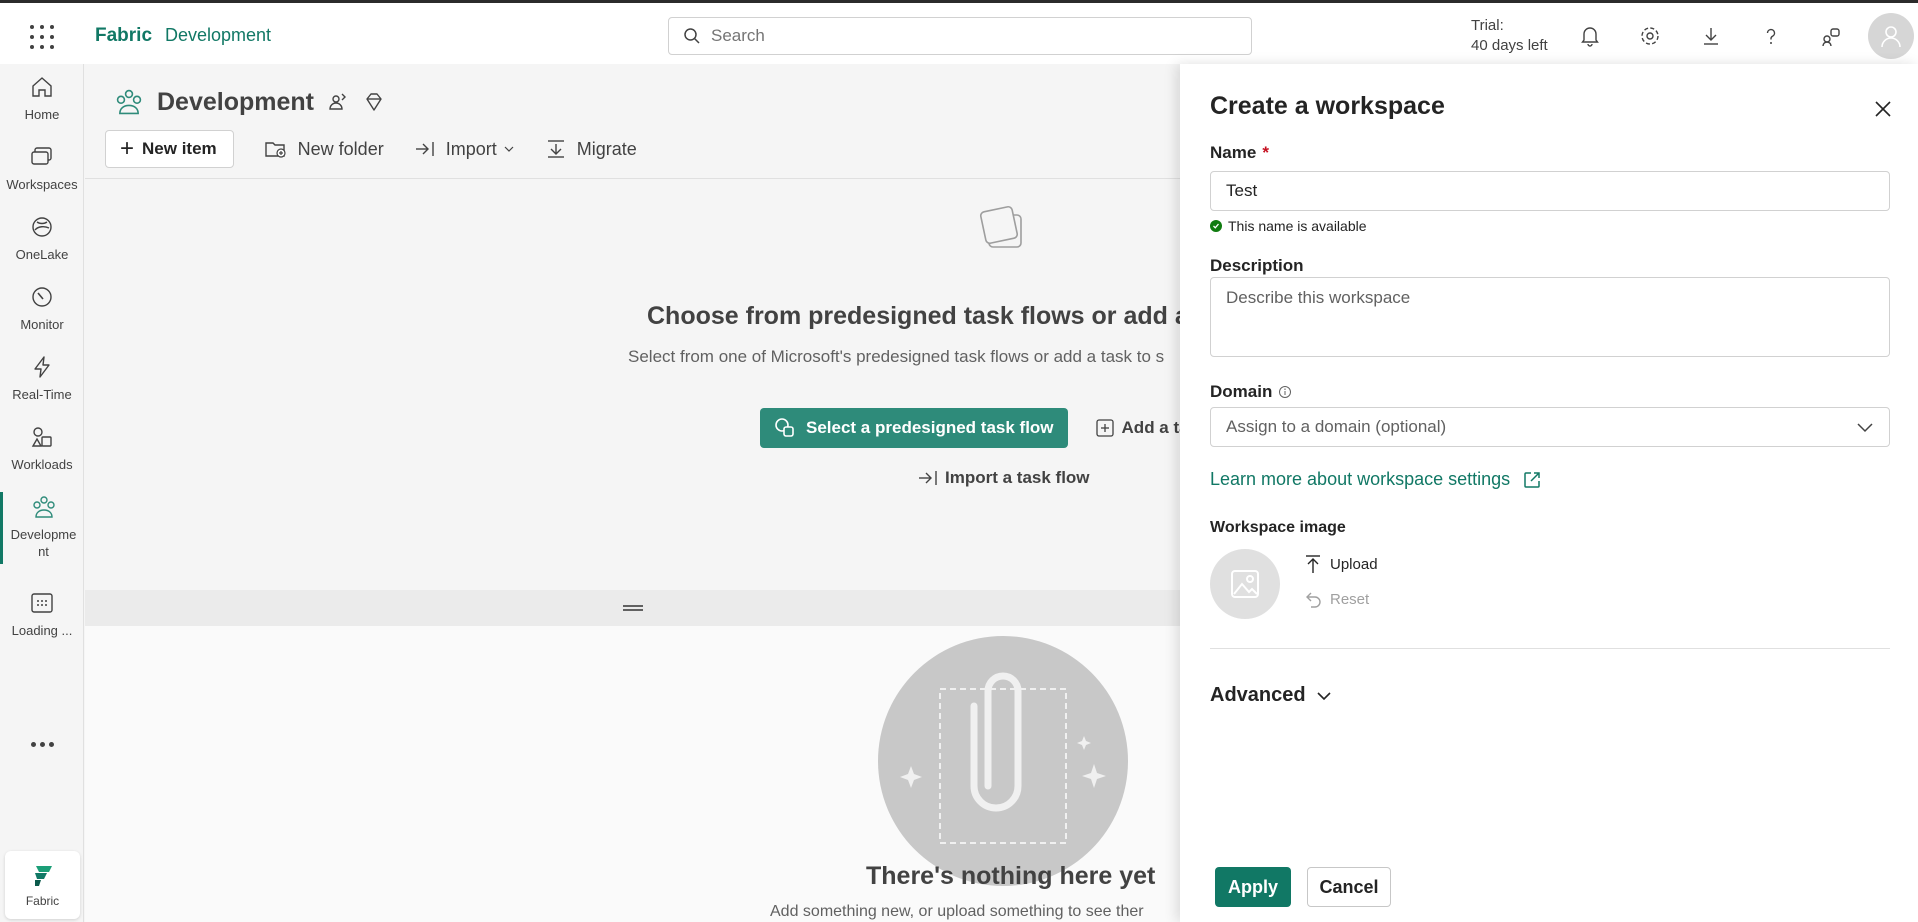  Describe the element at coordinates (930, 427) in the screenshot. I see `select-task-flow-label: Select a predesigned task flow` at that location.